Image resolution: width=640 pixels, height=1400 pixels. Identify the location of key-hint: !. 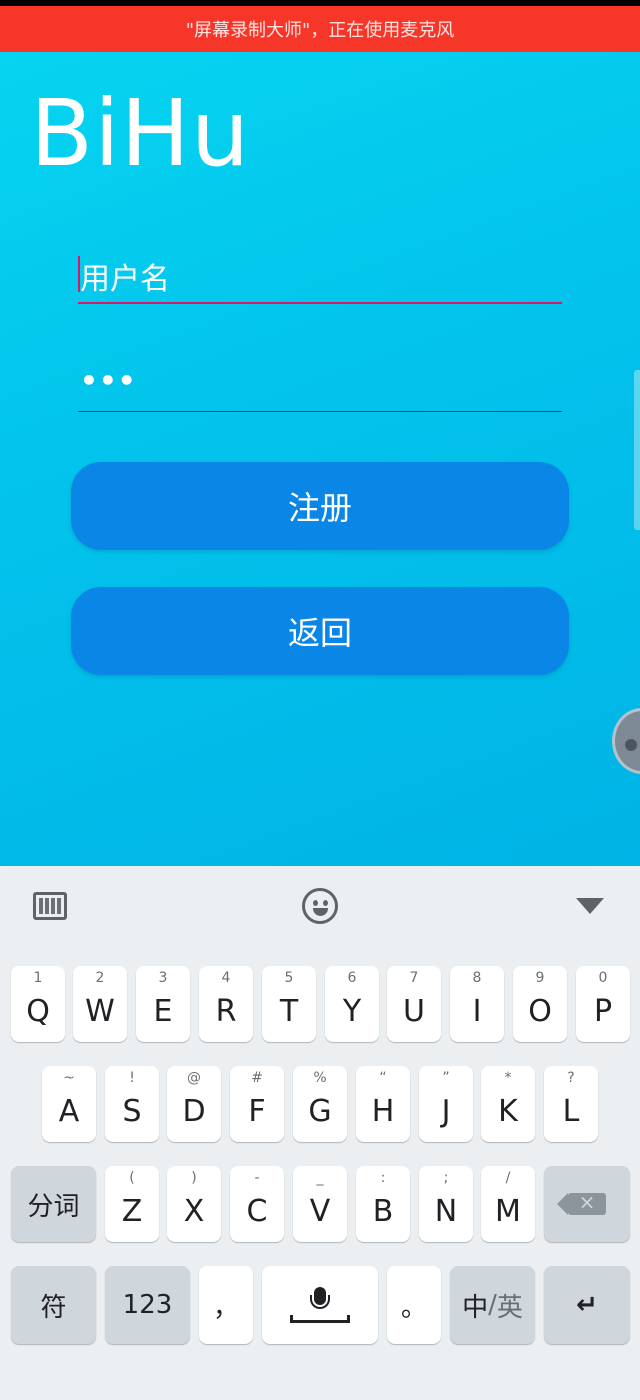
(132, 1078).